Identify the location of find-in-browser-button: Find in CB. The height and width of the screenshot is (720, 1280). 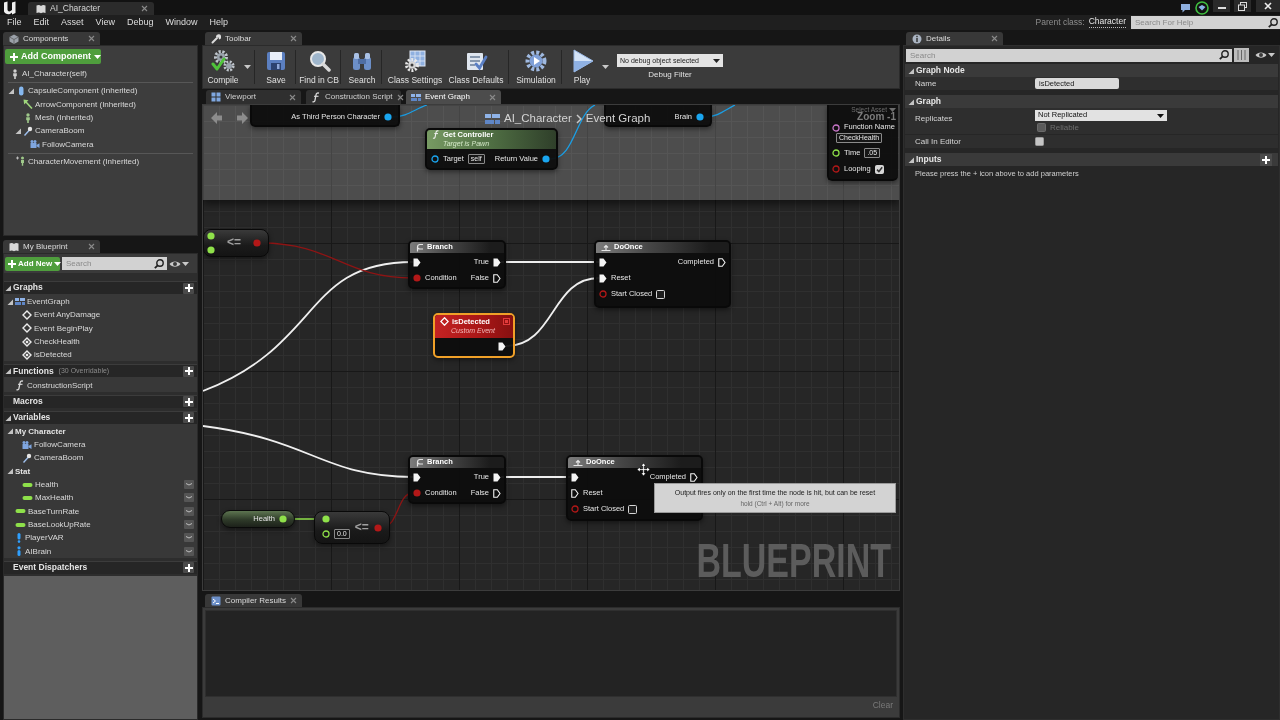
(319, 67).